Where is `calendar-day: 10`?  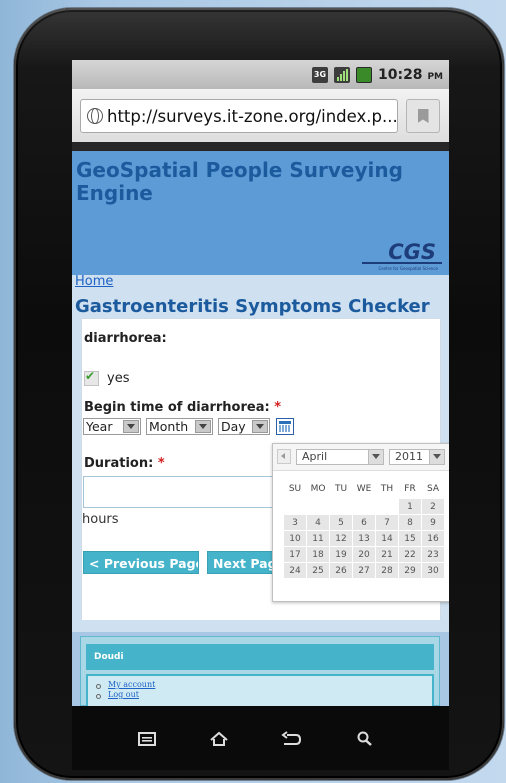
calendar-day: 10 is located at coordinates (295, 538).